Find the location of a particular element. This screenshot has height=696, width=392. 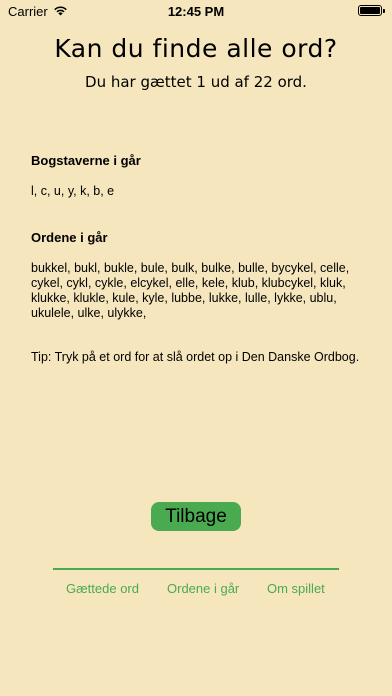

battery-icon is located at coordinates (371, 10).